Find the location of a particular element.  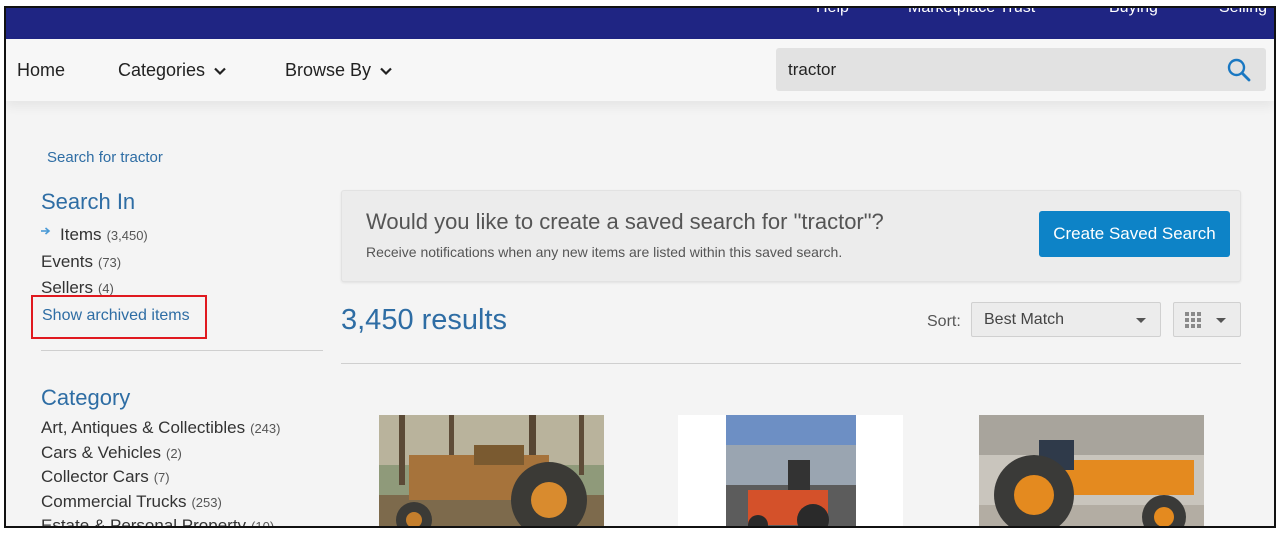

main-nav: Home Categories Browse By is located at coordinates (640, 70).